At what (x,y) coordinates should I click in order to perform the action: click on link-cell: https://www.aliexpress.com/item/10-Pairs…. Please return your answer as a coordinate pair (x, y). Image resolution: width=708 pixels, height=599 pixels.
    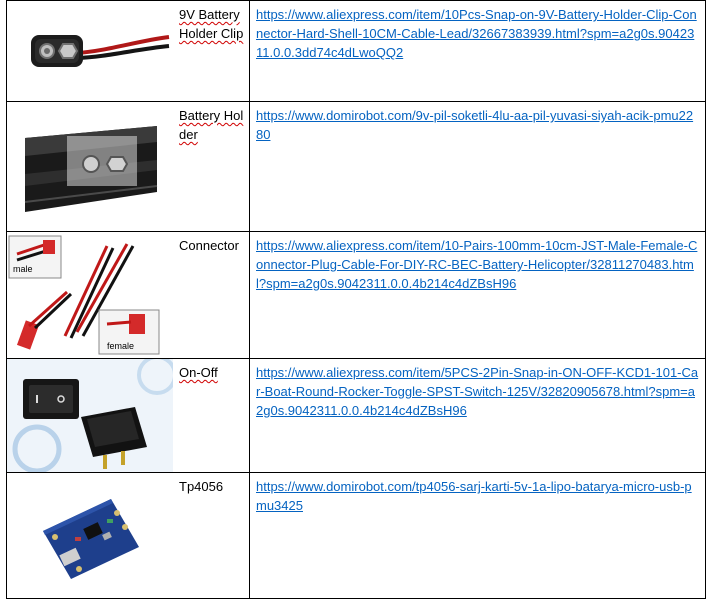
    Looking at the image, I should click on (477, 295).